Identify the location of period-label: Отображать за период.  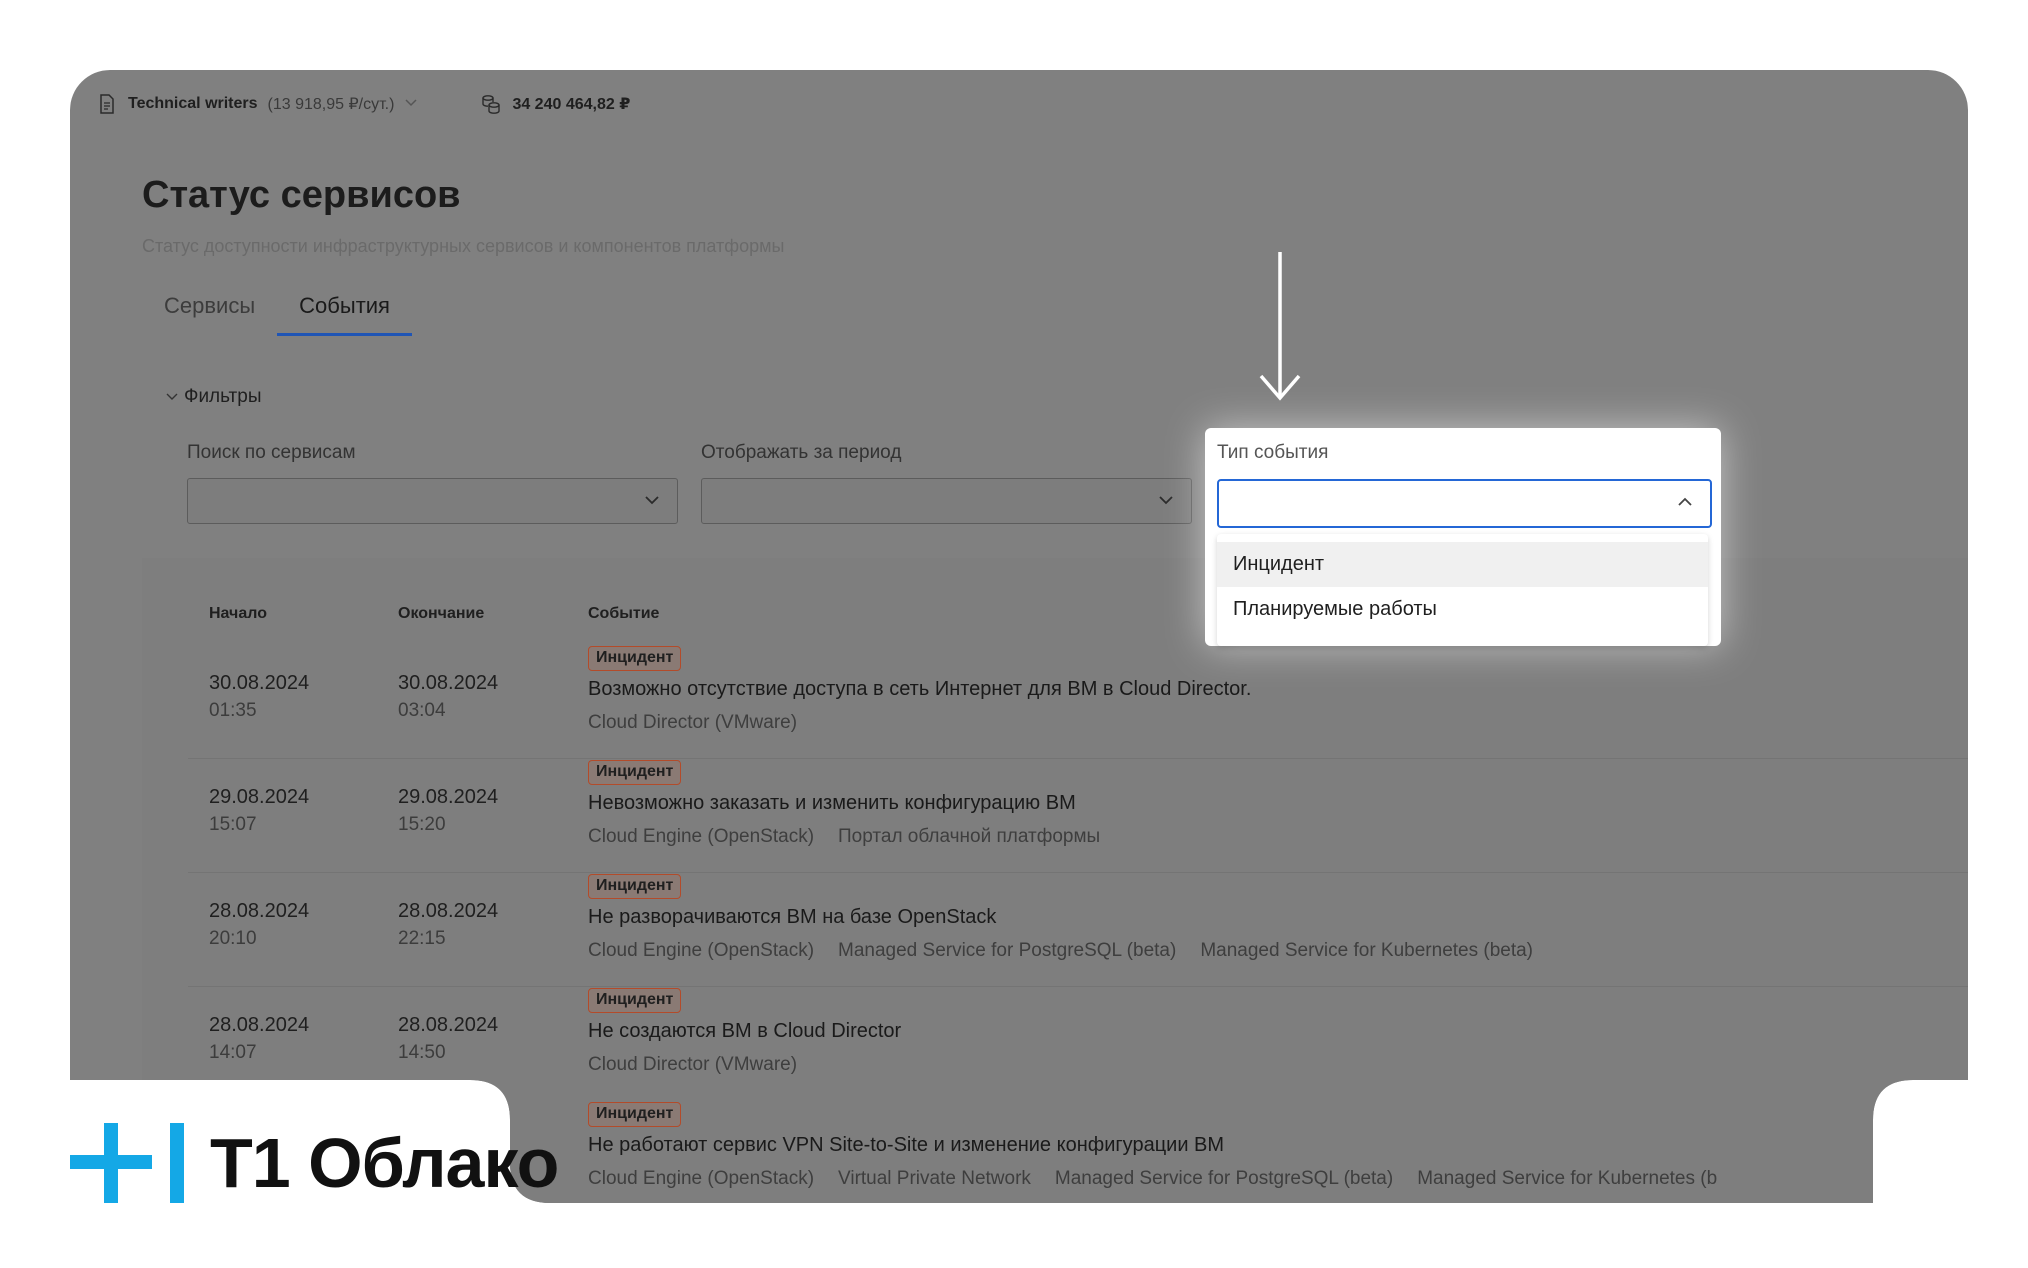
(801, 452).